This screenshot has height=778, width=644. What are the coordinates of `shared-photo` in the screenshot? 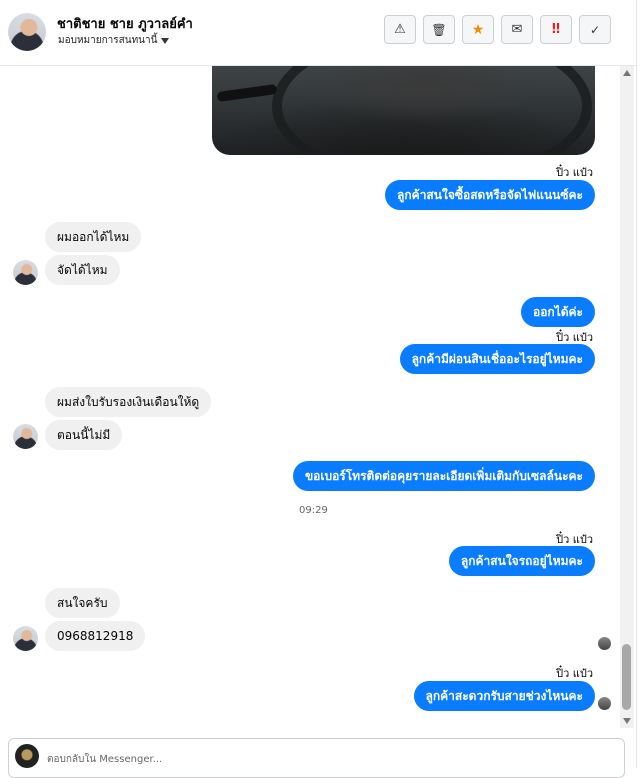 It's located at (403, 110).